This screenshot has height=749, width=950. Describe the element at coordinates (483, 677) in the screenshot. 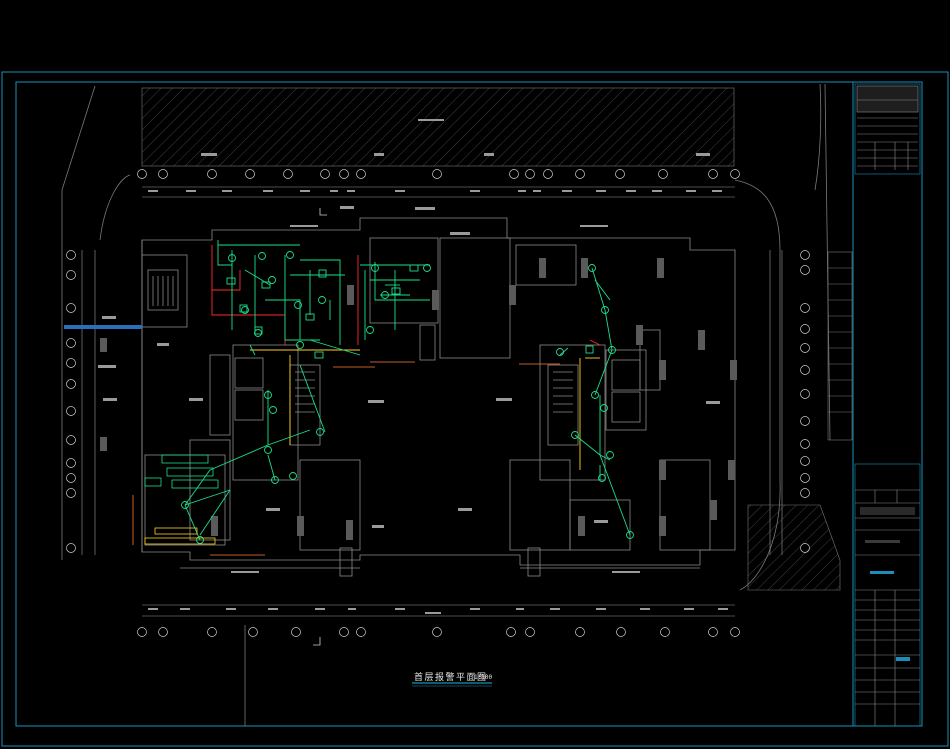

I see `drawing-scale: 1:100` at that location.